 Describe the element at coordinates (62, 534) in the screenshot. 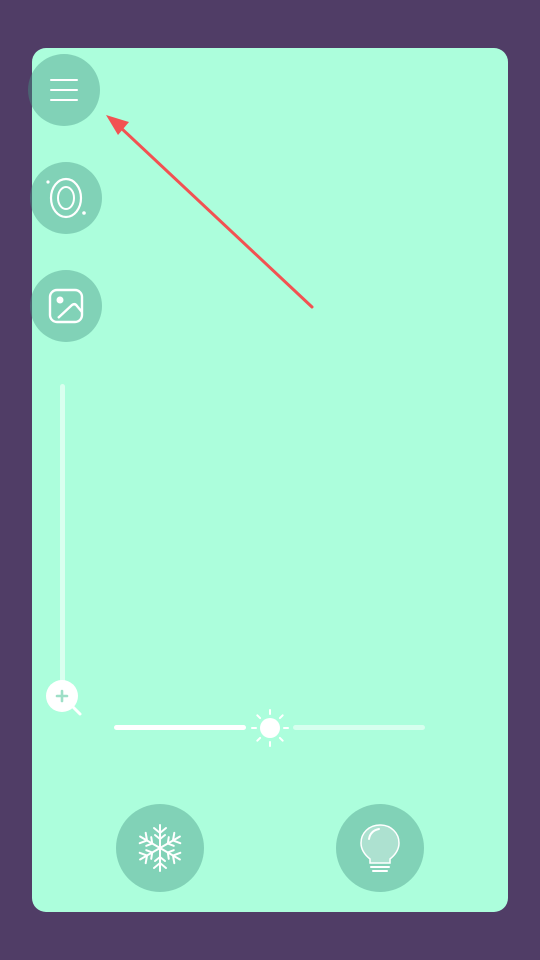

I see `zoom-slider-track` at that location.